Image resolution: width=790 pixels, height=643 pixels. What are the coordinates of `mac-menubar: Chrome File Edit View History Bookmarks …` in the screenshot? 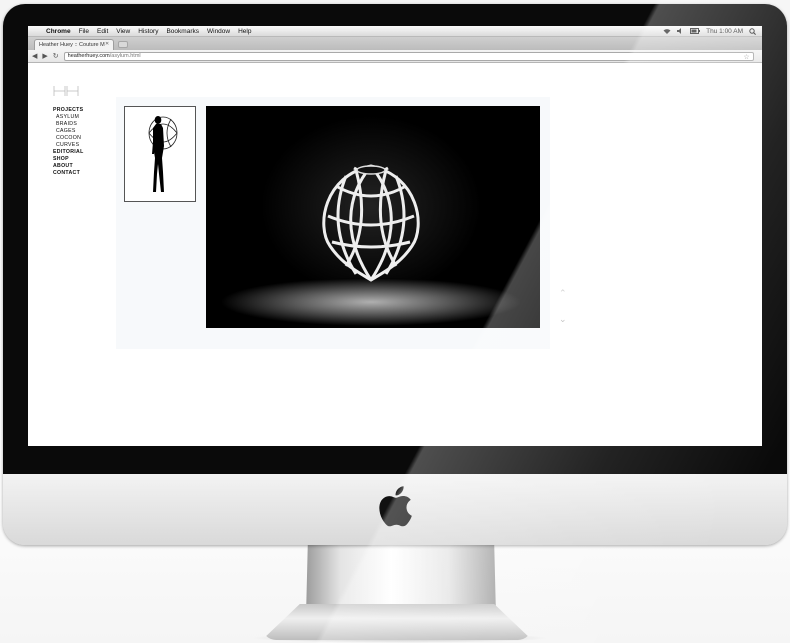 It's located at (395, 31).